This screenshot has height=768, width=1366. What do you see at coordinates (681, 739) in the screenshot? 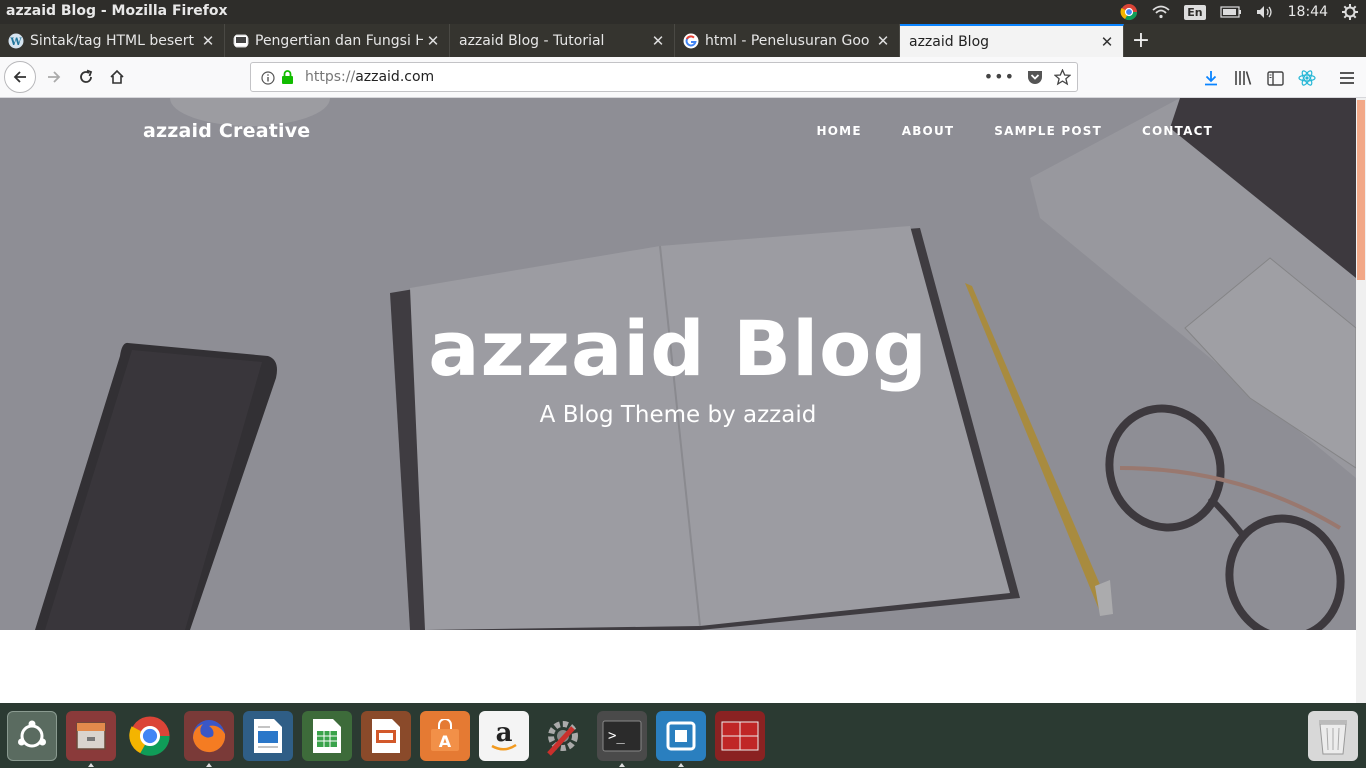
I see `vmware-icon` at bounding box center [681, 739].